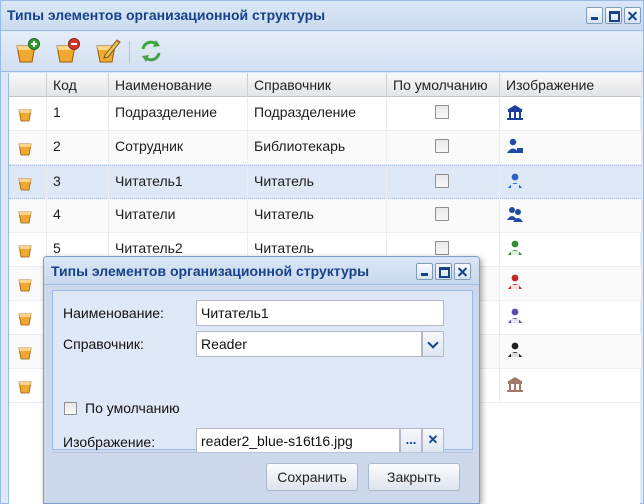 This screenshot has width=644, height=504. What do you see at coordinates (129, 52) in the screenshot?
I see `toolbar-separator` at bounding box center [129, 52].